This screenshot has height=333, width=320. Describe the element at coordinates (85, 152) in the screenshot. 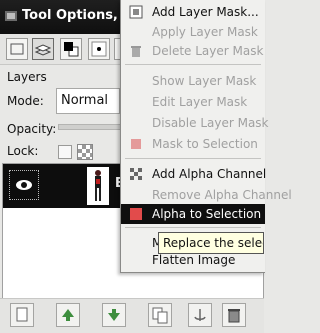

I see `lock-alpha-icon` at that location.